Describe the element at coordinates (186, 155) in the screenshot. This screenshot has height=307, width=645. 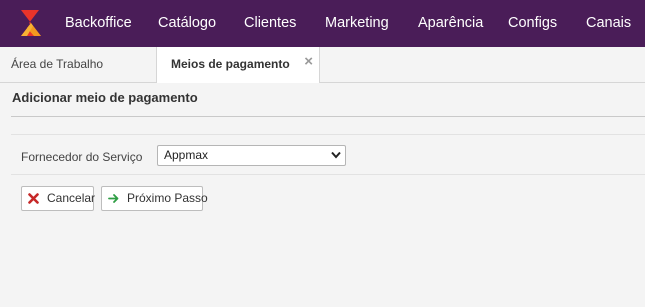
I see `provider-selected-value: Appmax` at that location.